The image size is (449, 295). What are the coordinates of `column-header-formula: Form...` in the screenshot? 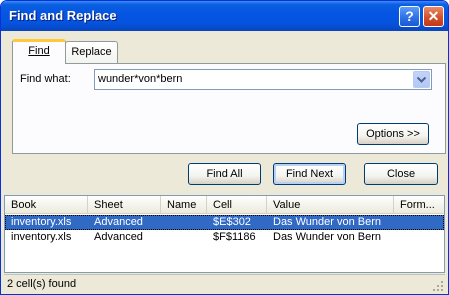 It's located at (419, 205).